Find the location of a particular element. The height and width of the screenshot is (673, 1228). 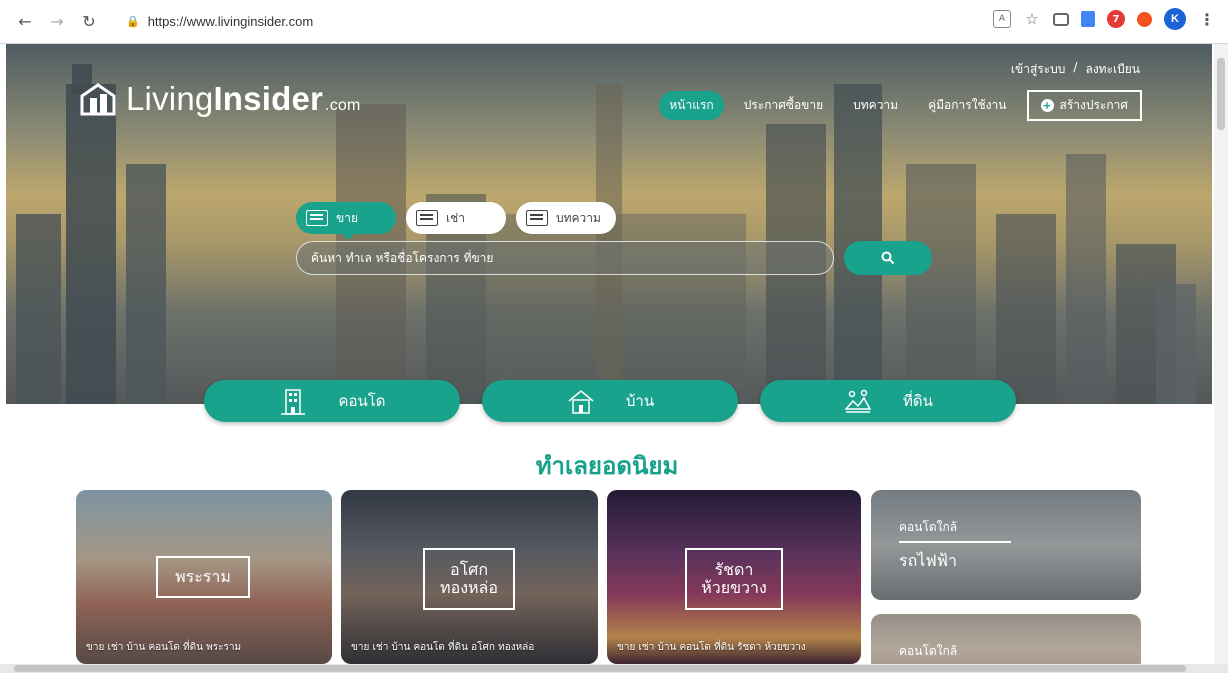

category-house-label: บ้าน is located at coordinates (640, 401).